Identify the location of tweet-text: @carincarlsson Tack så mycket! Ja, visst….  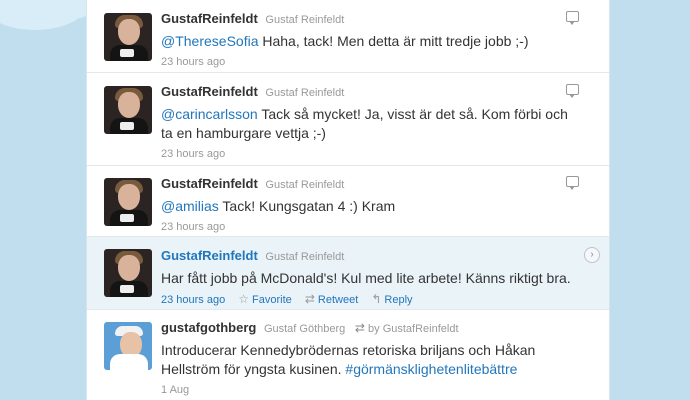
(364, 123).